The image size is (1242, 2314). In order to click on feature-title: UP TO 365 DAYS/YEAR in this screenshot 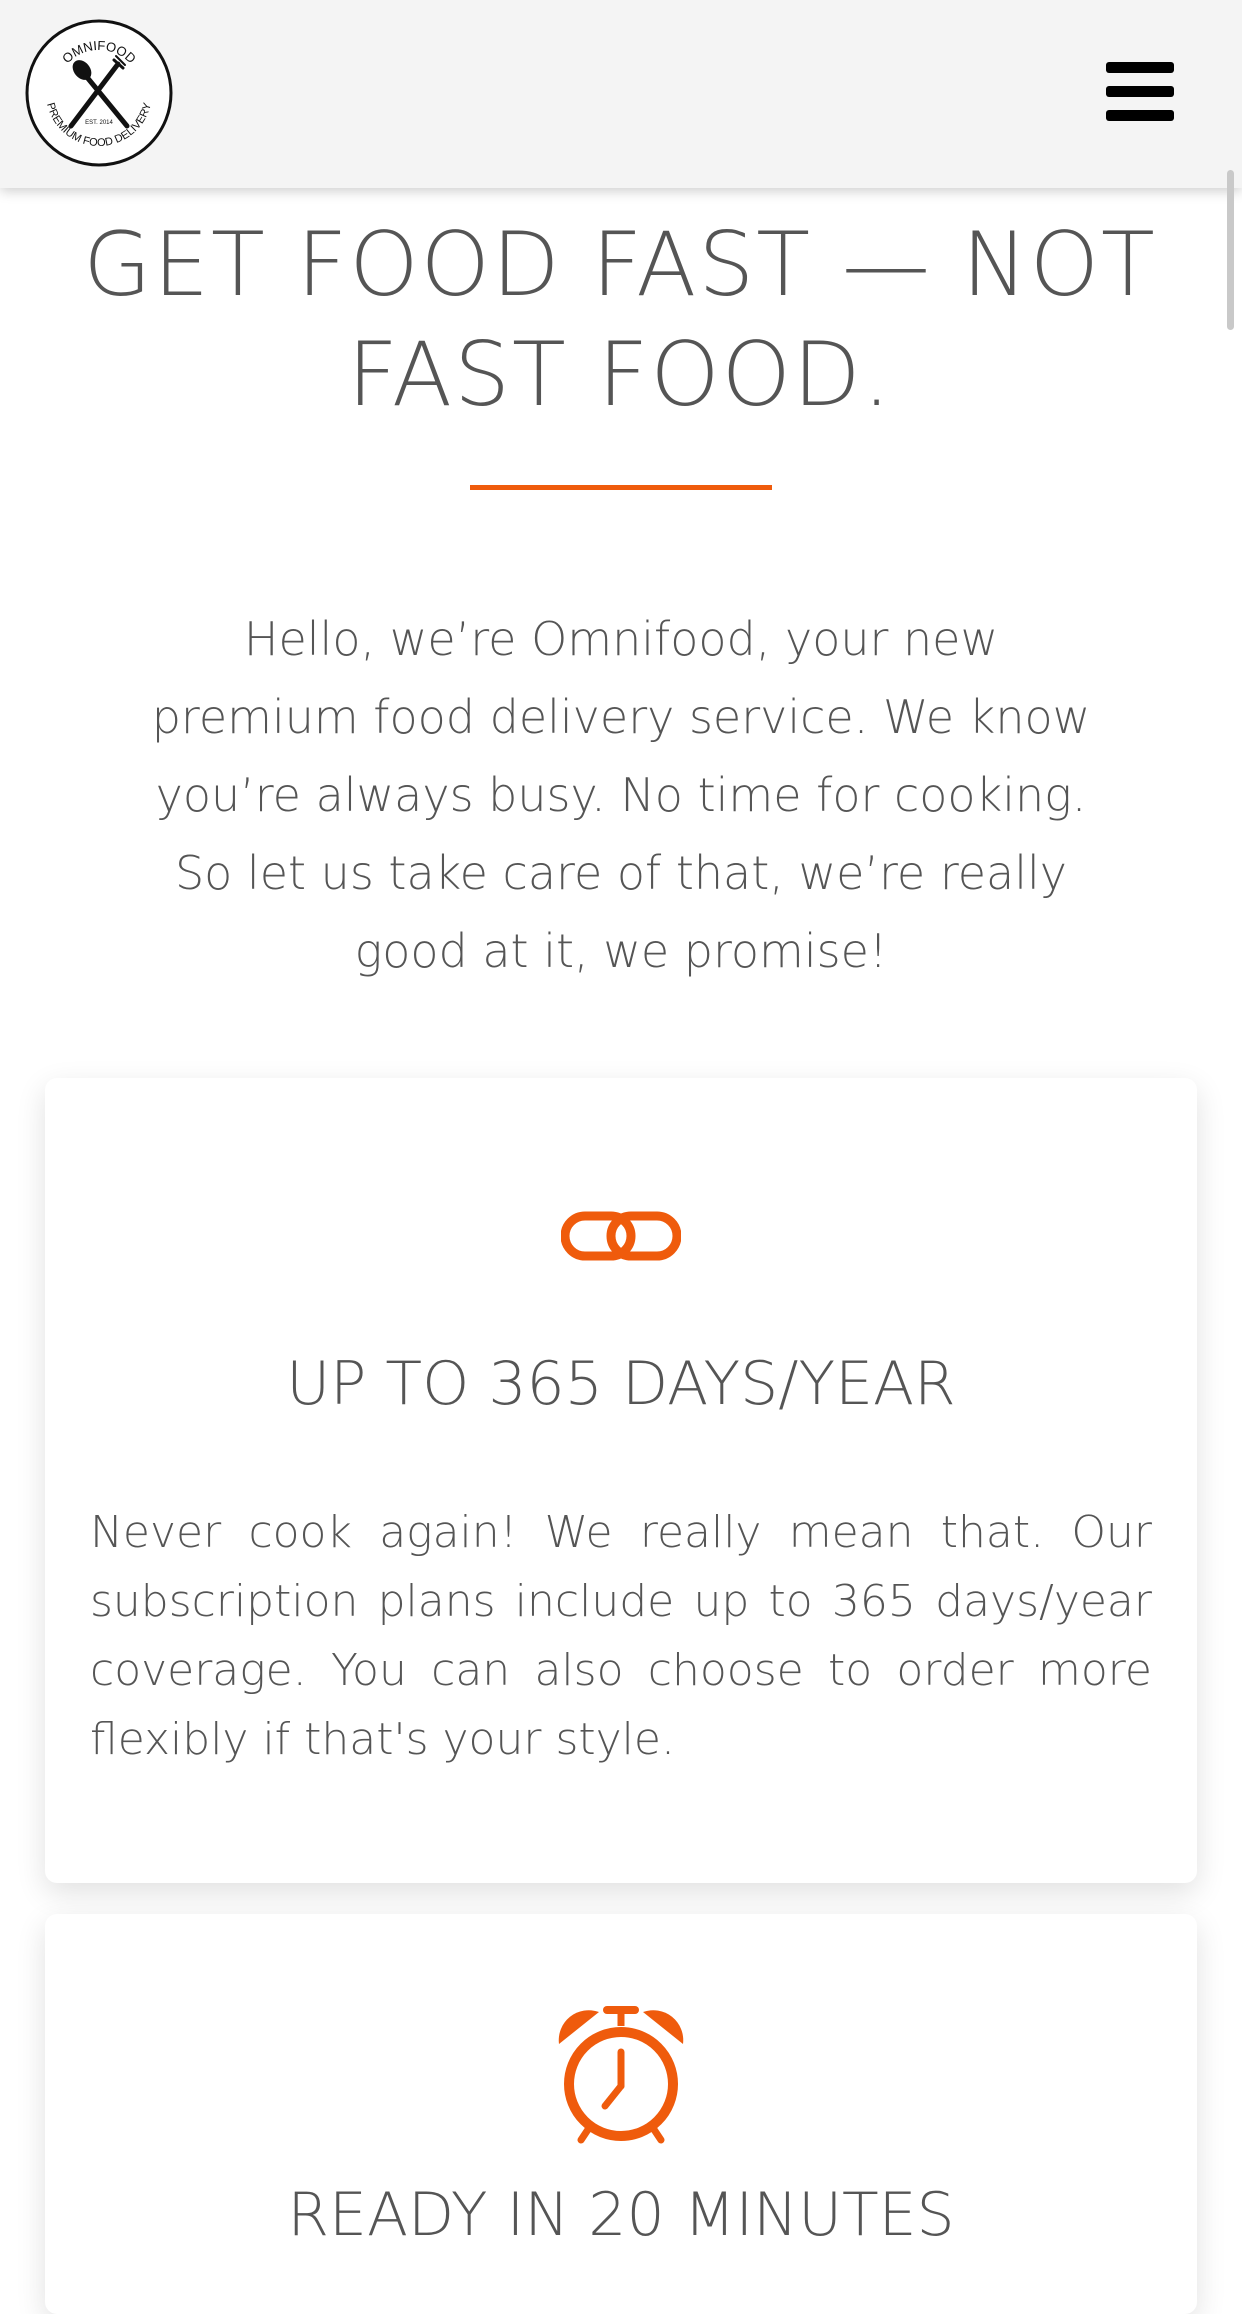, I will do `click(621, 1384)`.